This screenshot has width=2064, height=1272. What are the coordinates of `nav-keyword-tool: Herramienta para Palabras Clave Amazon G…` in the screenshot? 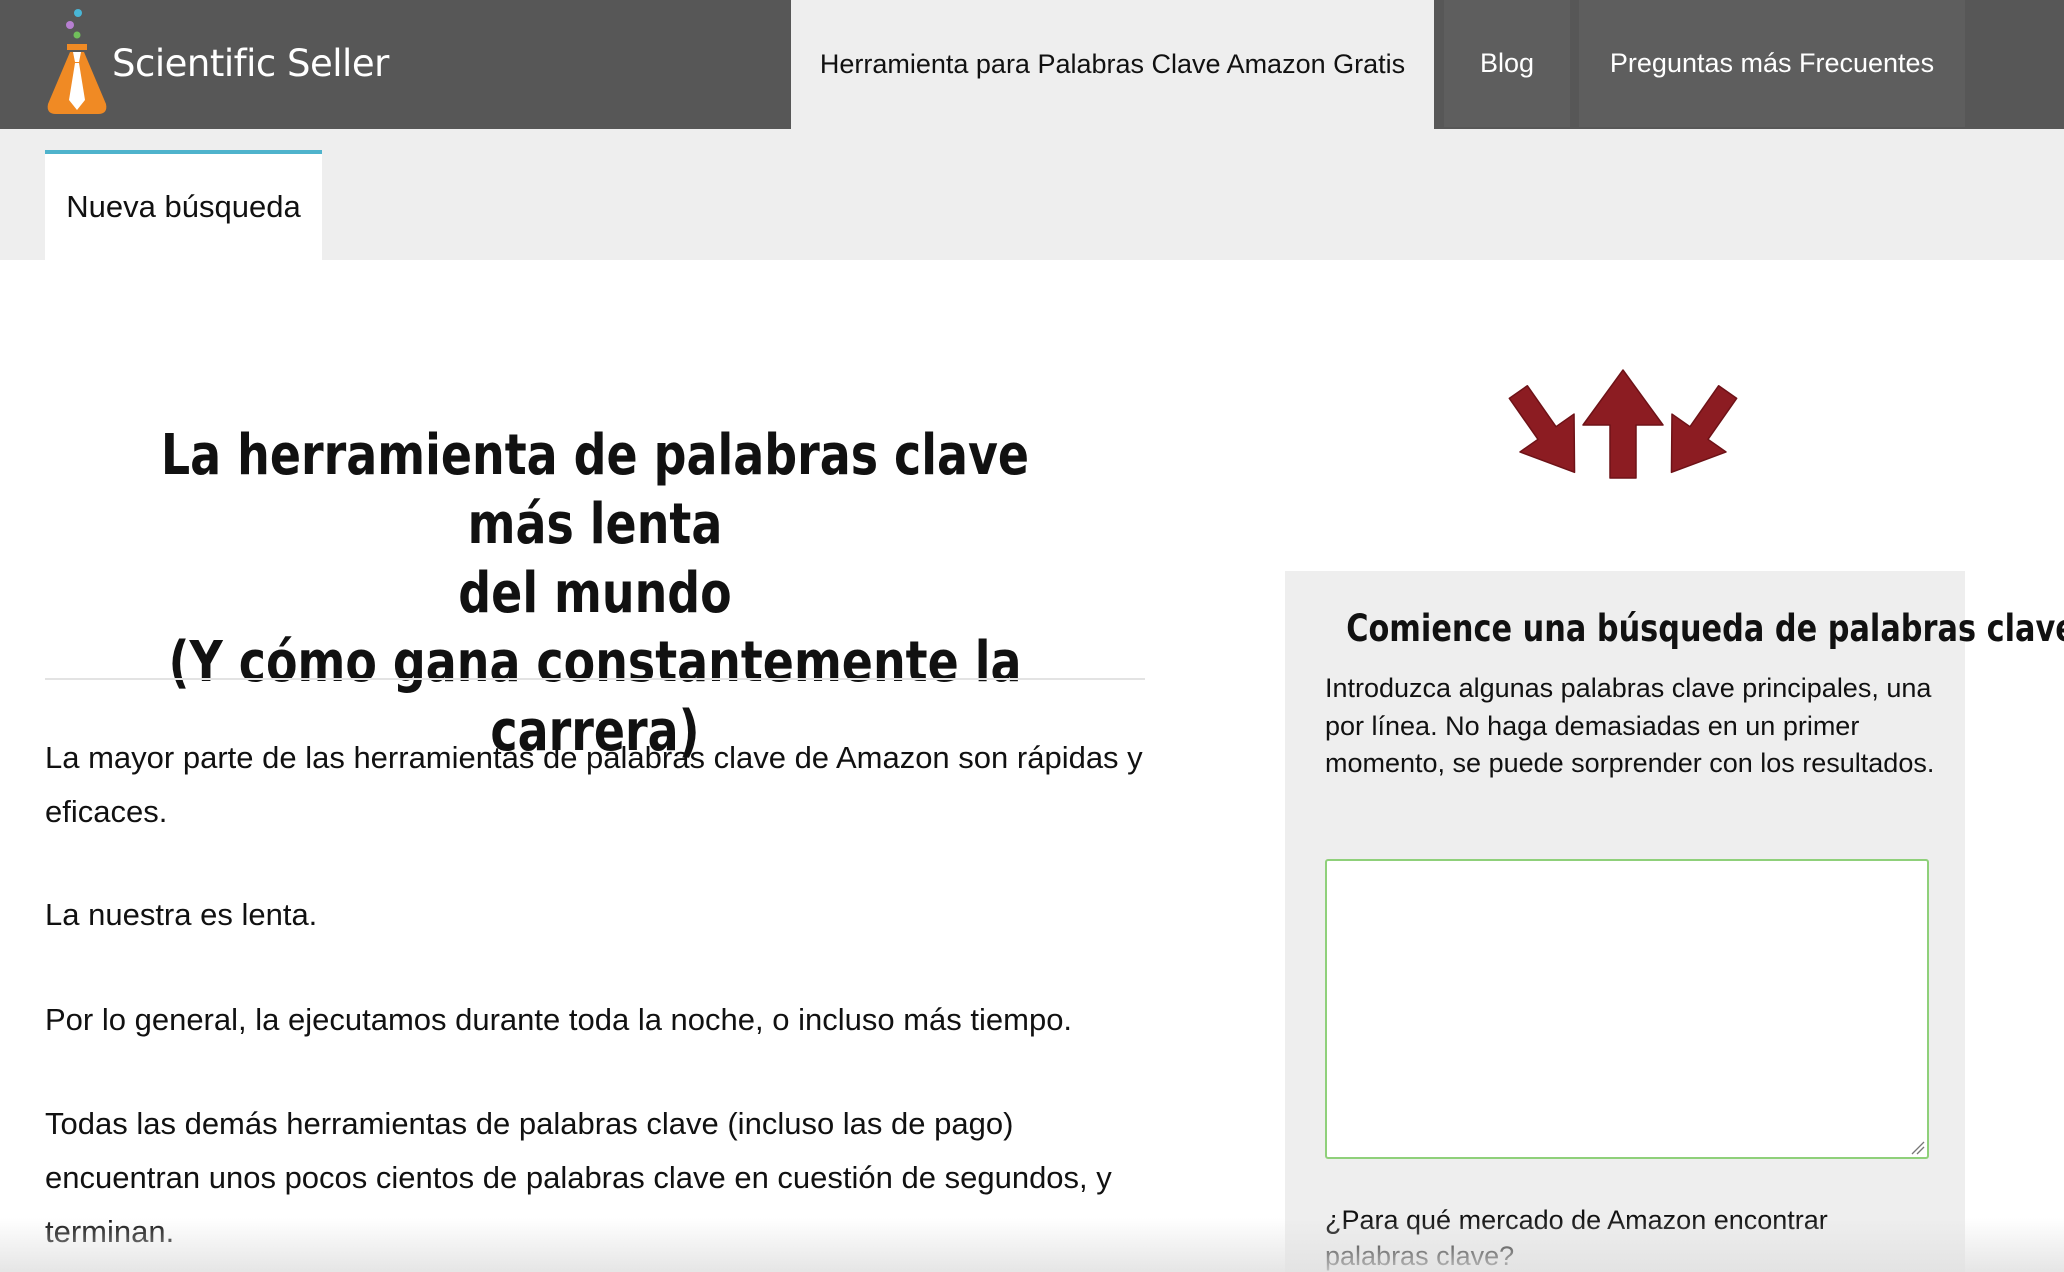 It's located at (1112, 64).